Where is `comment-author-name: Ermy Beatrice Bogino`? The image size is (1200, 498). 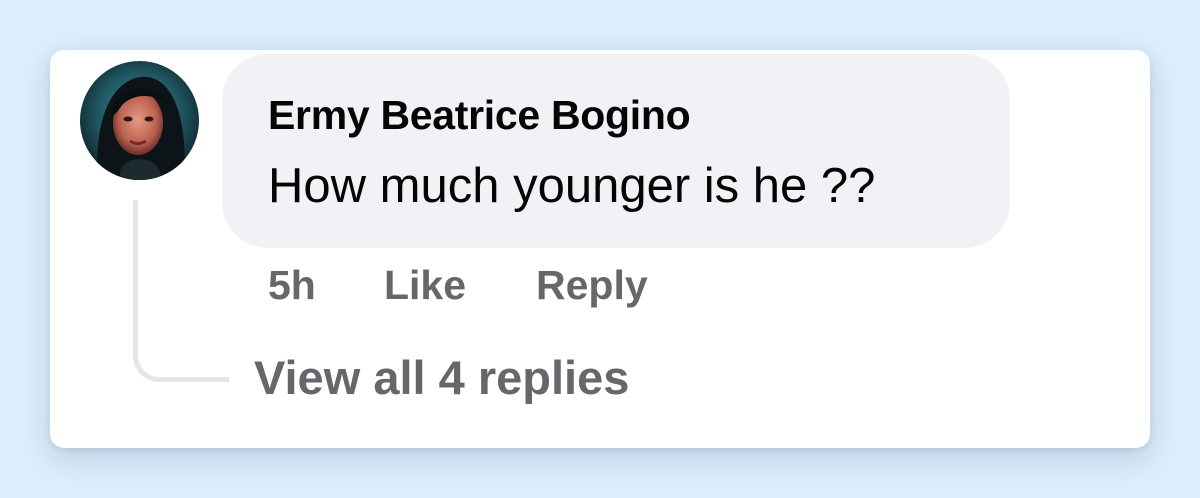
comment-author-name: Ermy Beatrice Bogino is located at coordinates (479, 115).